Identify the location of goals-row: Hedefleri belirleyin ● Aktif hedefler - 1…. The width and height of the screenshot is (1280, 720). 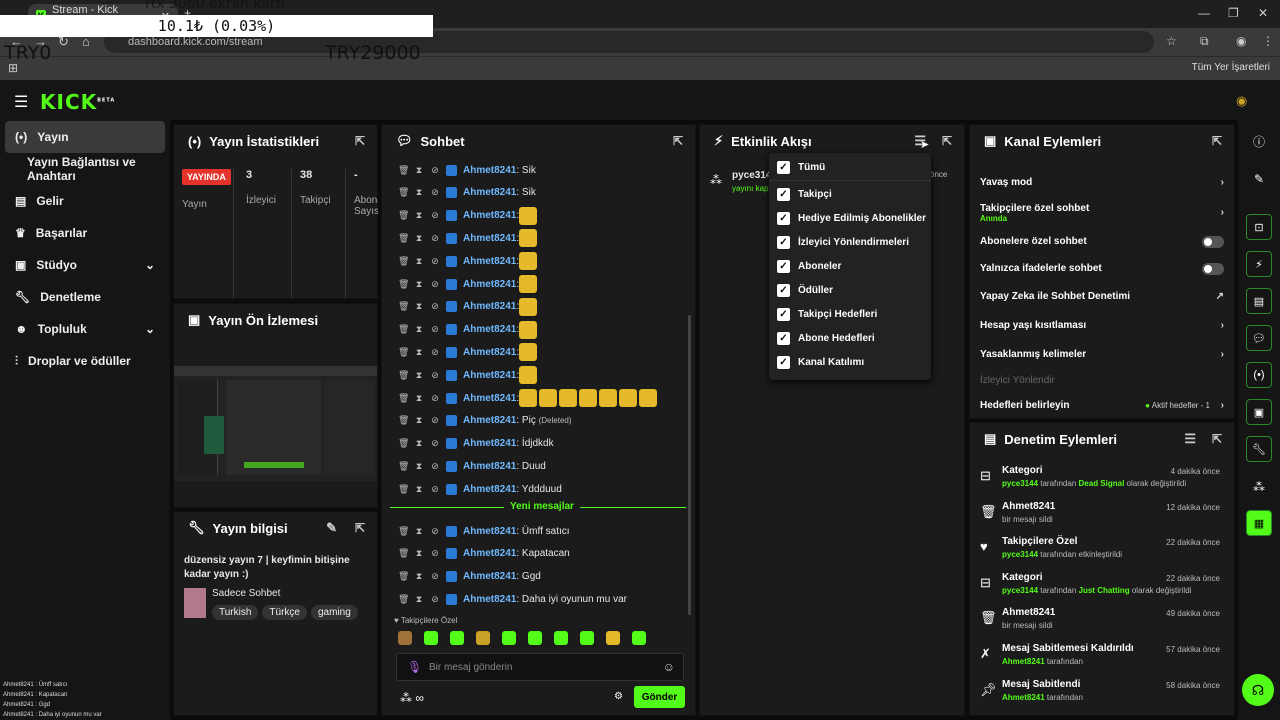
(1102, 405).